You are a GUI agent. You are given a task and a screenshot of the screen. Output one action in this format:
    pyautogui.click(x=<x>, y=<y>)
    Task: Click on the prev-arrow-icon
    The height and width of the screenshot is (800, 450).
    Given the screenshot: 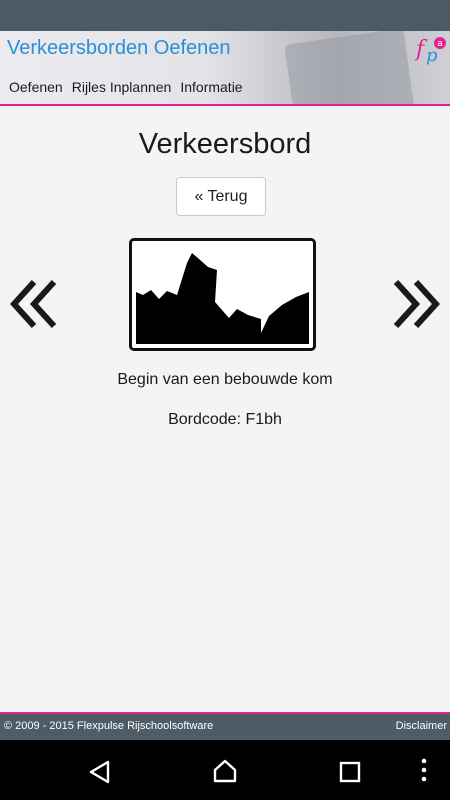 What is the action you would take?
    pyautogui.click(x=35, y=304)
    